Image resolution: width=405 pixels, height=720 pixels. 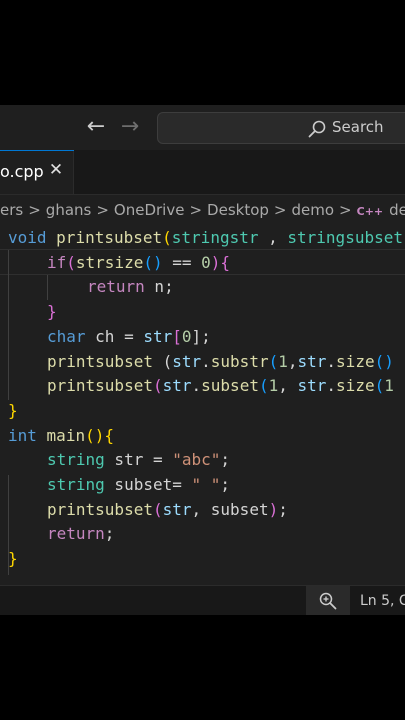 What do you see at coordinates (114, 336) in the screenshot?
I see `code-token: ch =` at bounding box center [114, 336].